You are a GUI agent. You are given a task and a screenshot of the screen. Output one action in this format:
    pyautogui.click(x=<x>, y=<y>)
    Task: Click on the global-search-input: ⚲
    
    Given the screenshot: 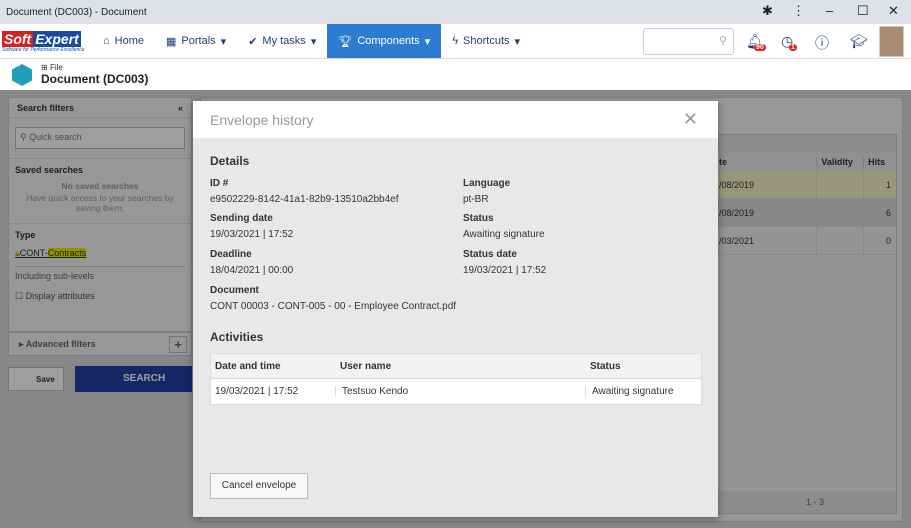 What is the action you would take?
    pyautogui.click(x=688, y=41)
    